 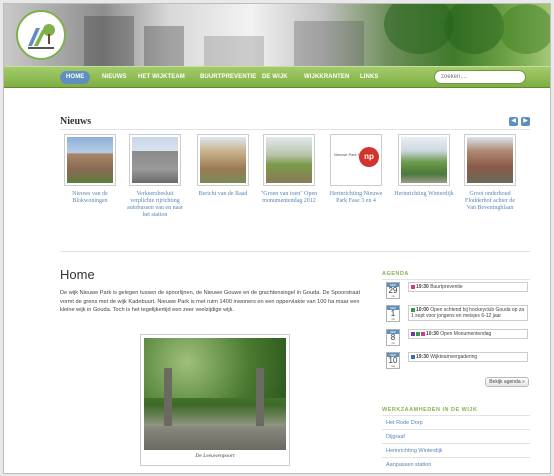 What do you see at coordinates (215, 456) in the screenshot?
I see `photo-caption: De Leeuwenpoort` at bounding box center [215, 456].